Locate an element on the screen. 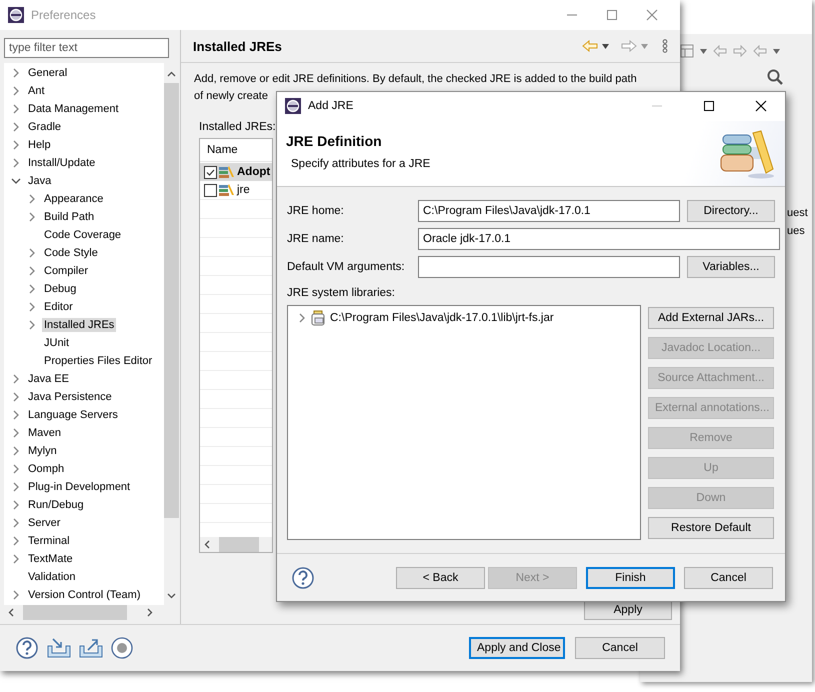 The width and height of the screenshot is (815, 692). text-fragment: ues is located at coordinates (796, 231).